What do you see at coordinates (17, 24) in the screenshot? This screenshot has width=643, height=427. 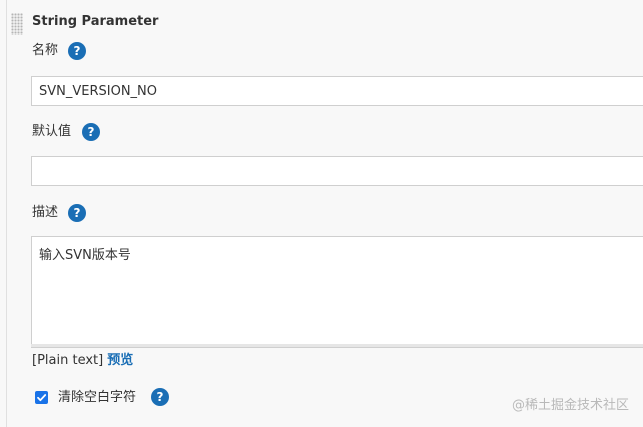 I see `drag-handle-icon` at bounding box center [17, 24].